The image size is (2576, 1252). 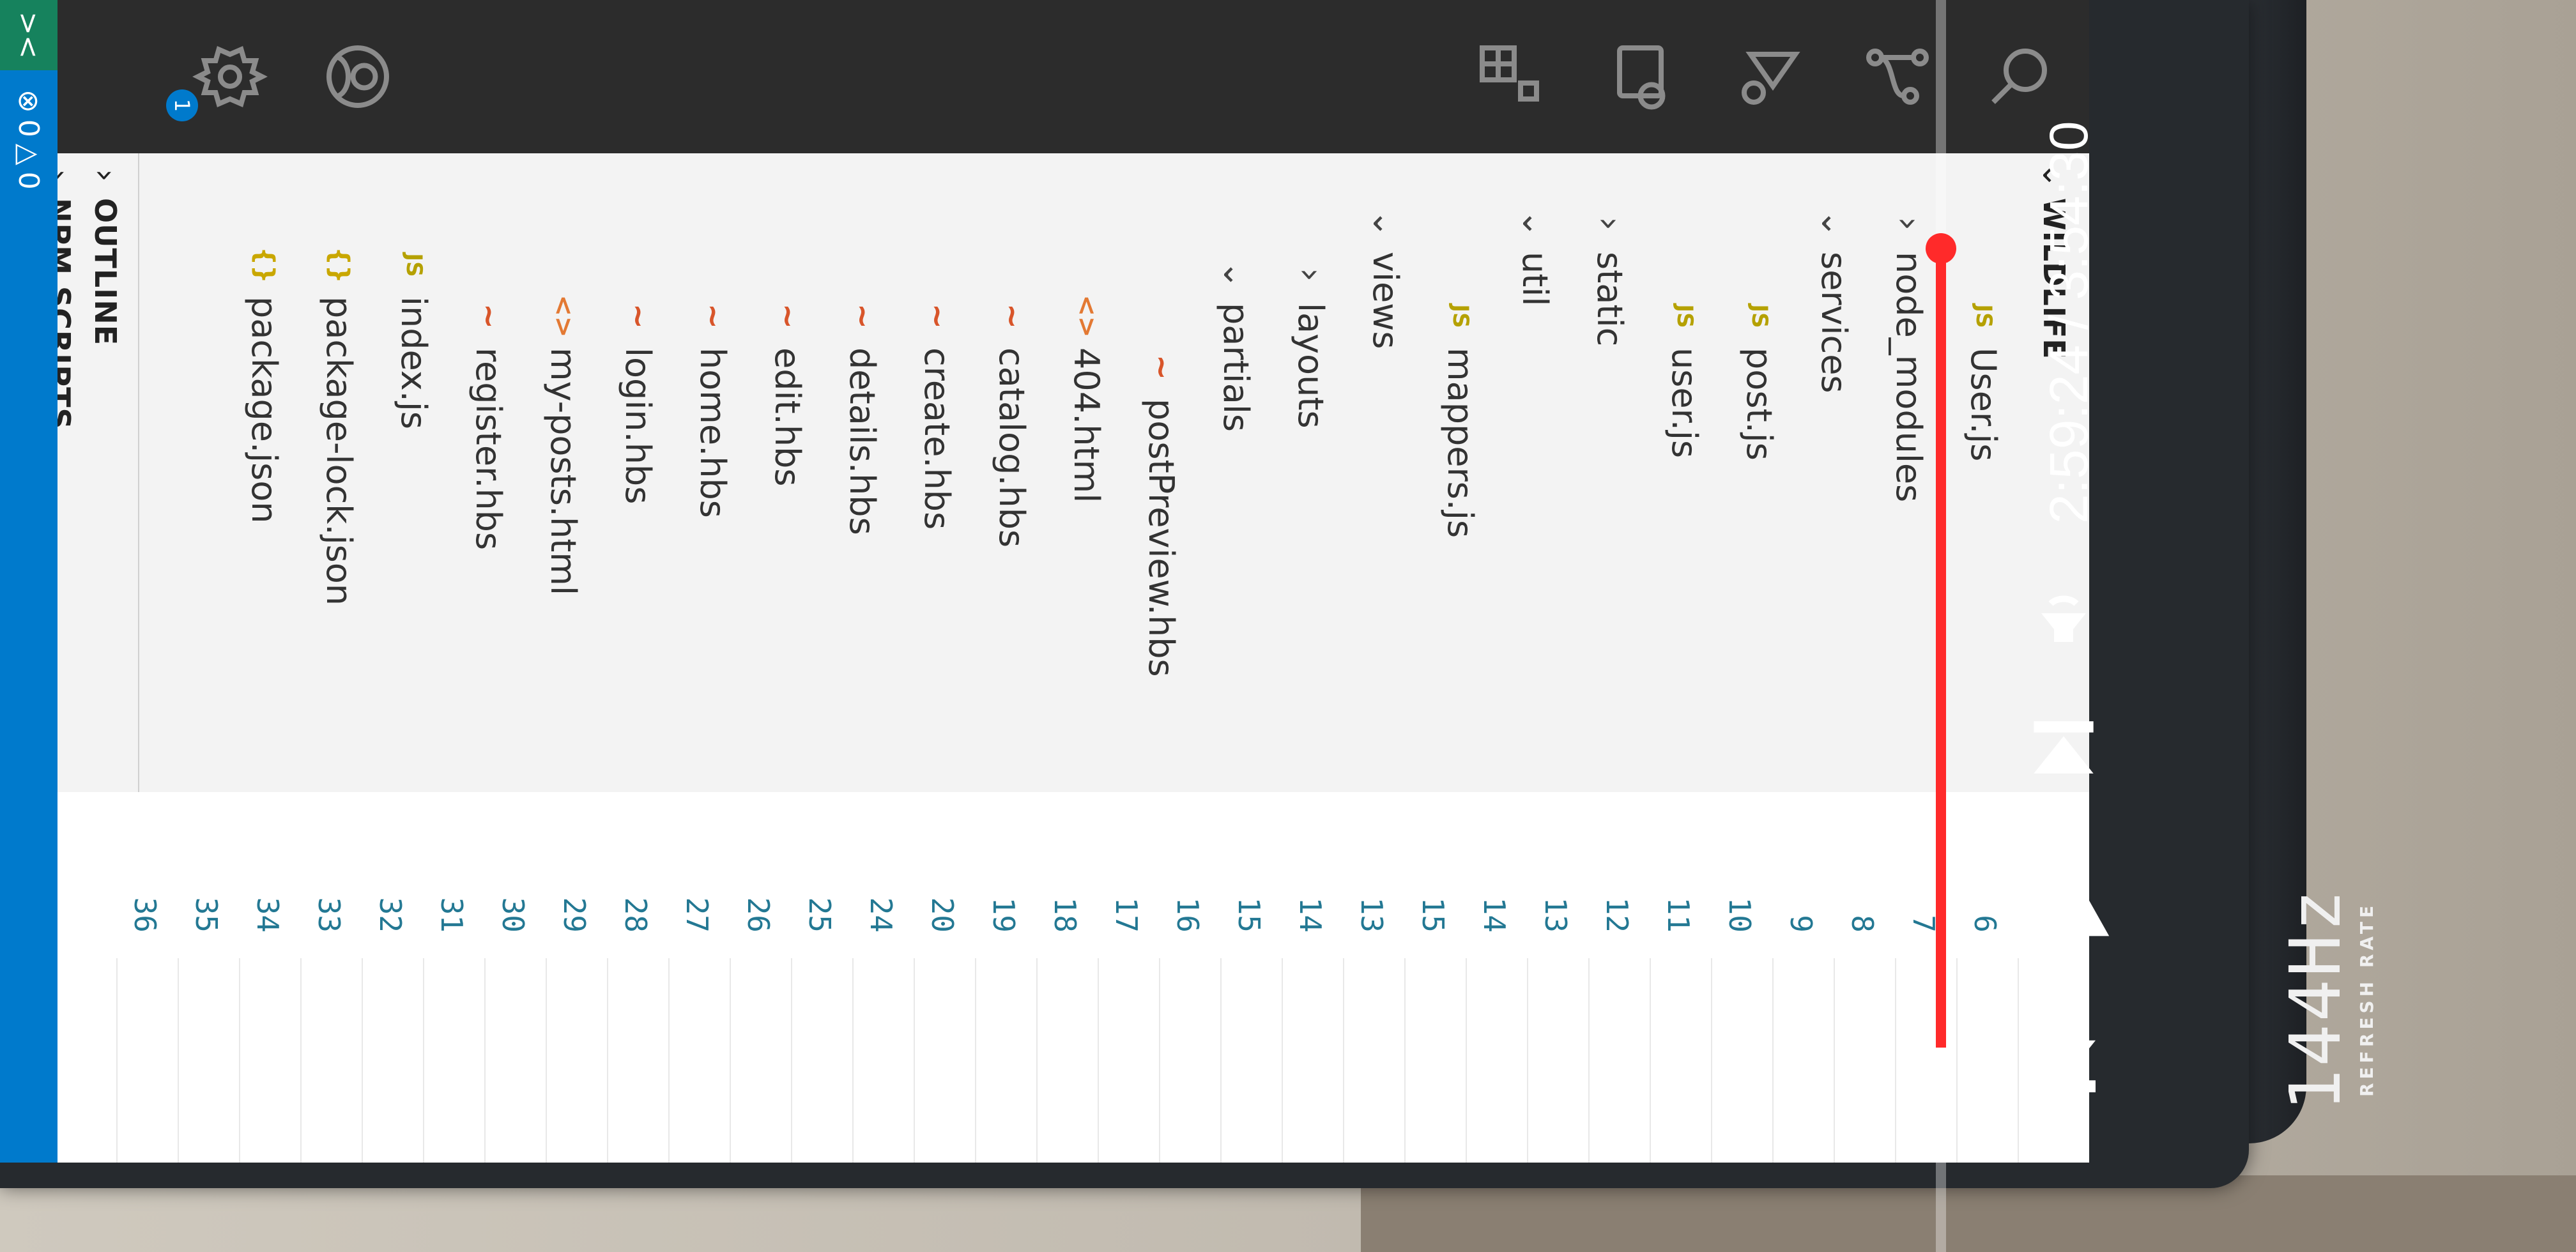 I want to click on next-button, so click(x=2064, y=747).